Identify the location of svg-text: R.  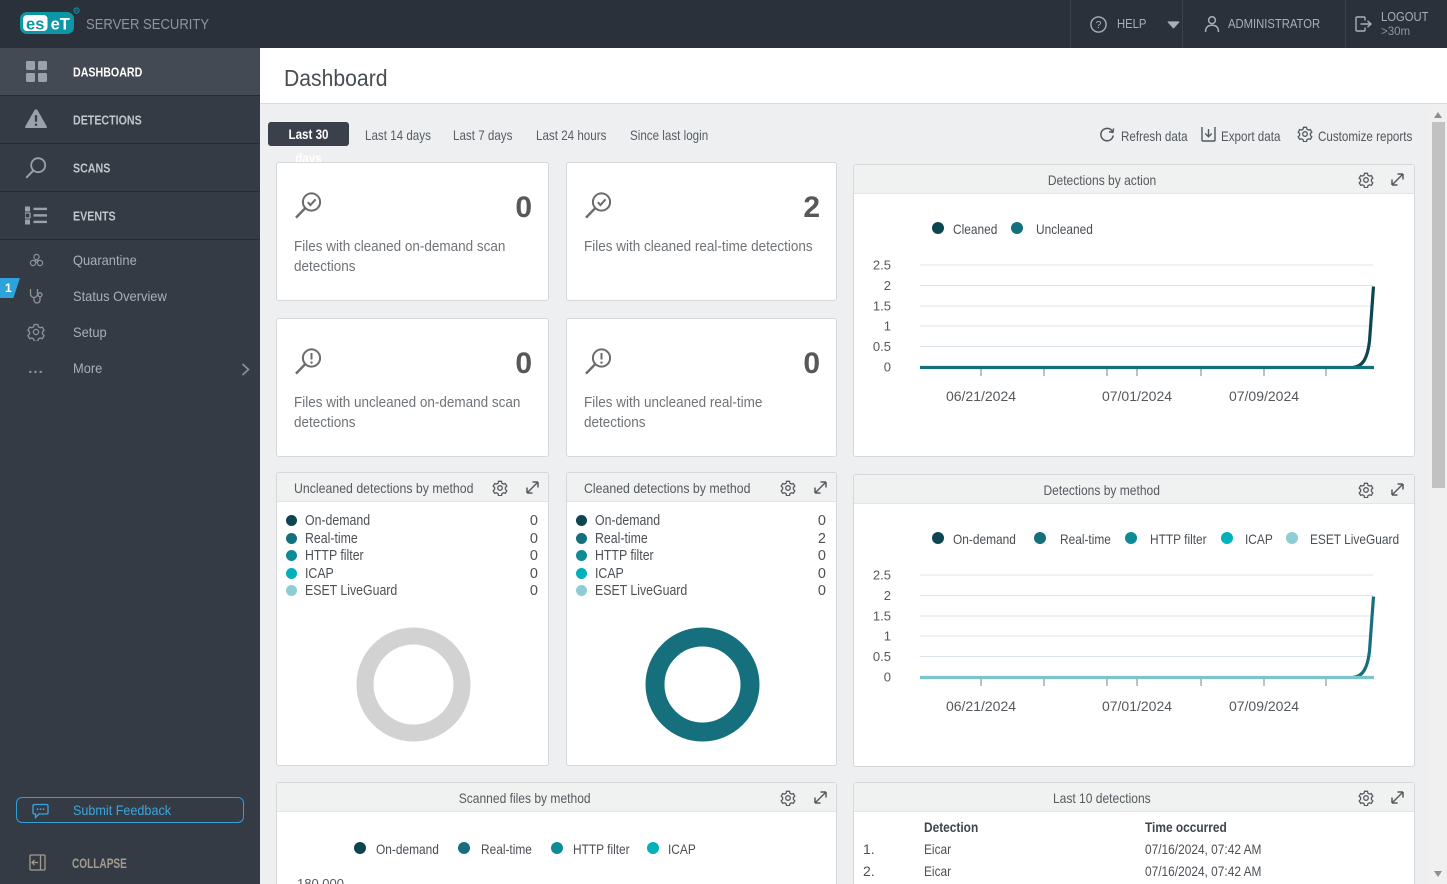
(77, 12).